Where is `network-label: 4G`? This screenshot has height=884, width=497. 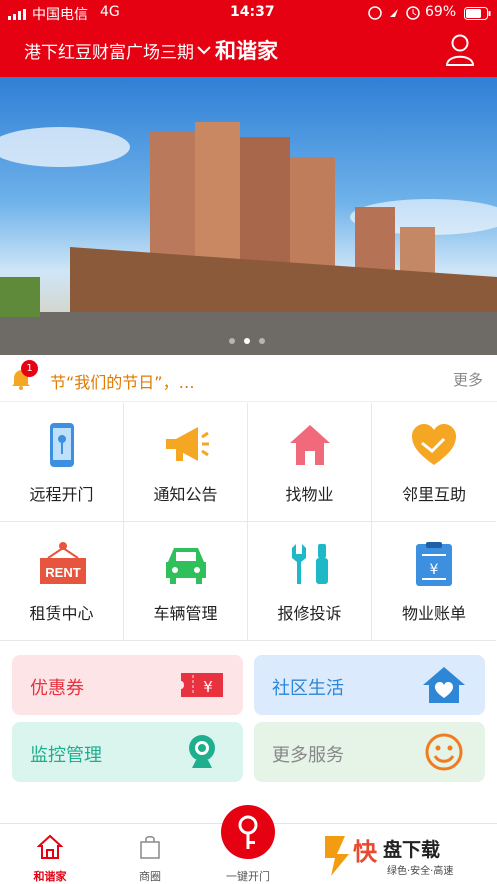
network-label: 4G is located at coordinates (110, 12).